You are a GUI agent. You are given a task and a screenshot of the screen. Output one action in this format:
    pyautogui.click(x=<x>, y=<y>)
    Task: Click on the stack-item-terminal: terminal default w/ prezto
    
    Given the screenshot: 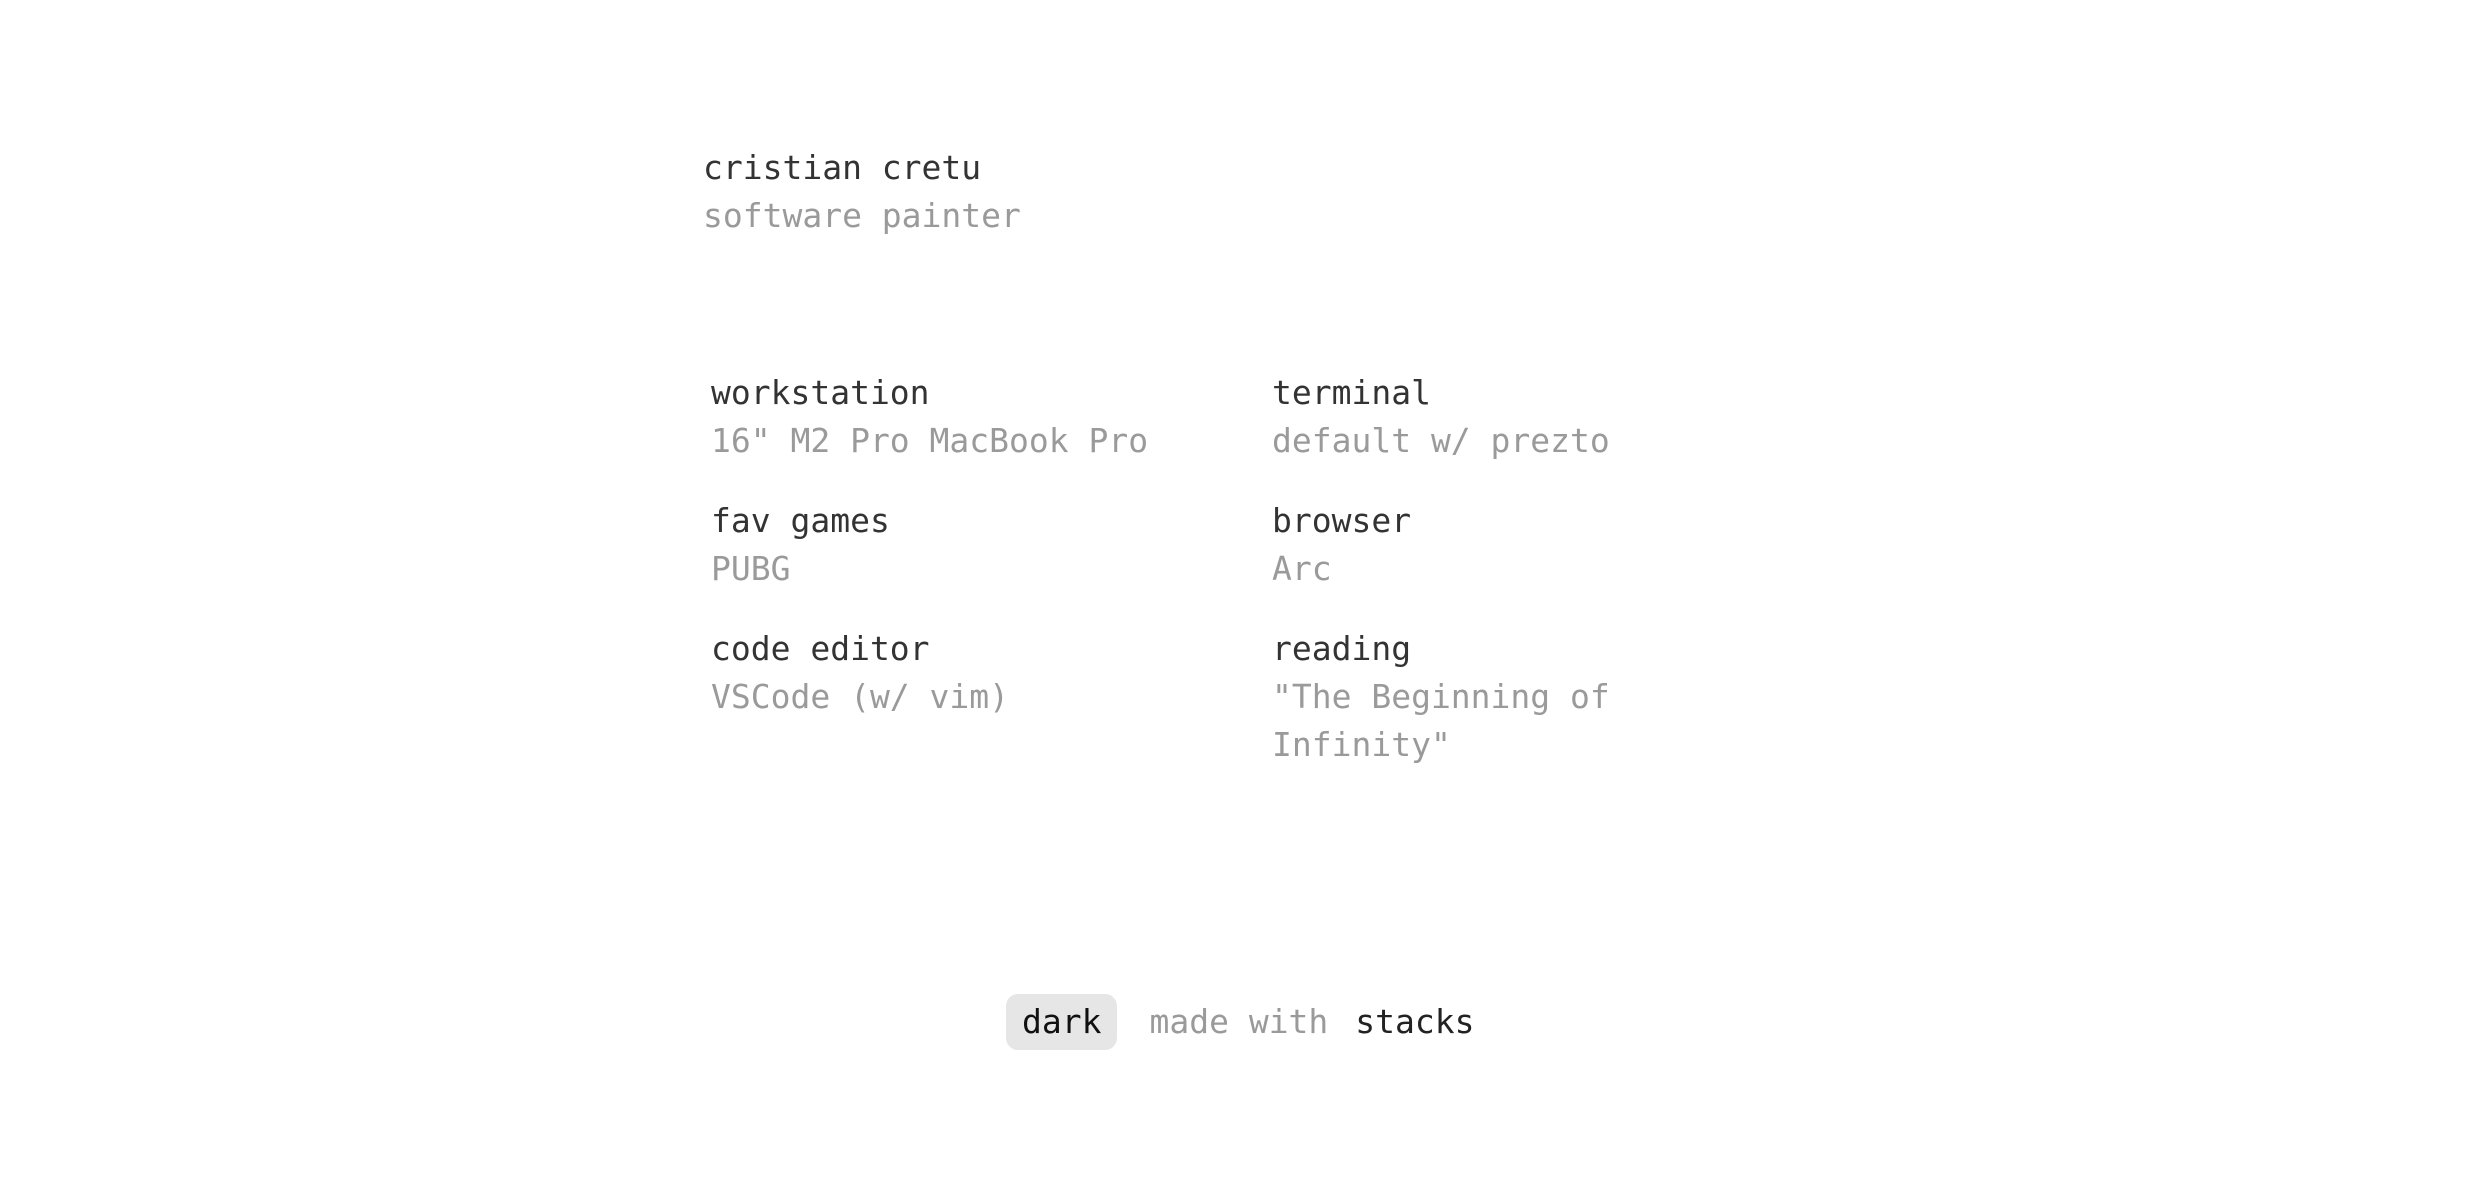 What is the action you would take?
    pyautogui.click(x=1472, y=417)
    